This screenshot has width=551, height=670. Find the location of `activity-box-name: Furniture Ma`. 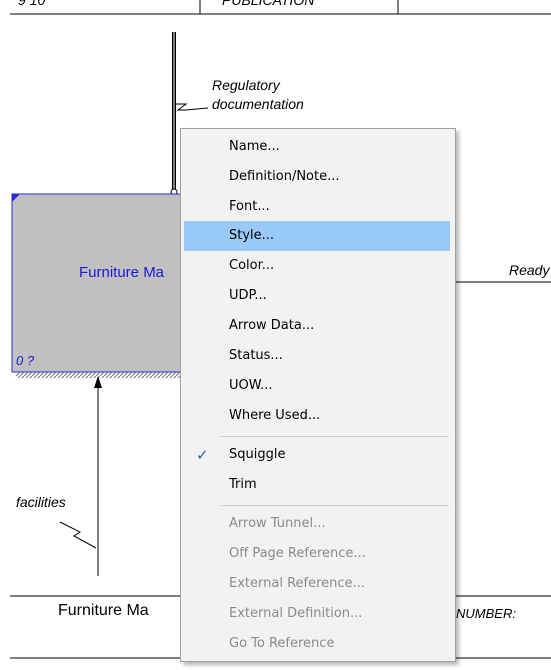

activity-box-name: Furniture Ma is located at coordinates (121, 272).